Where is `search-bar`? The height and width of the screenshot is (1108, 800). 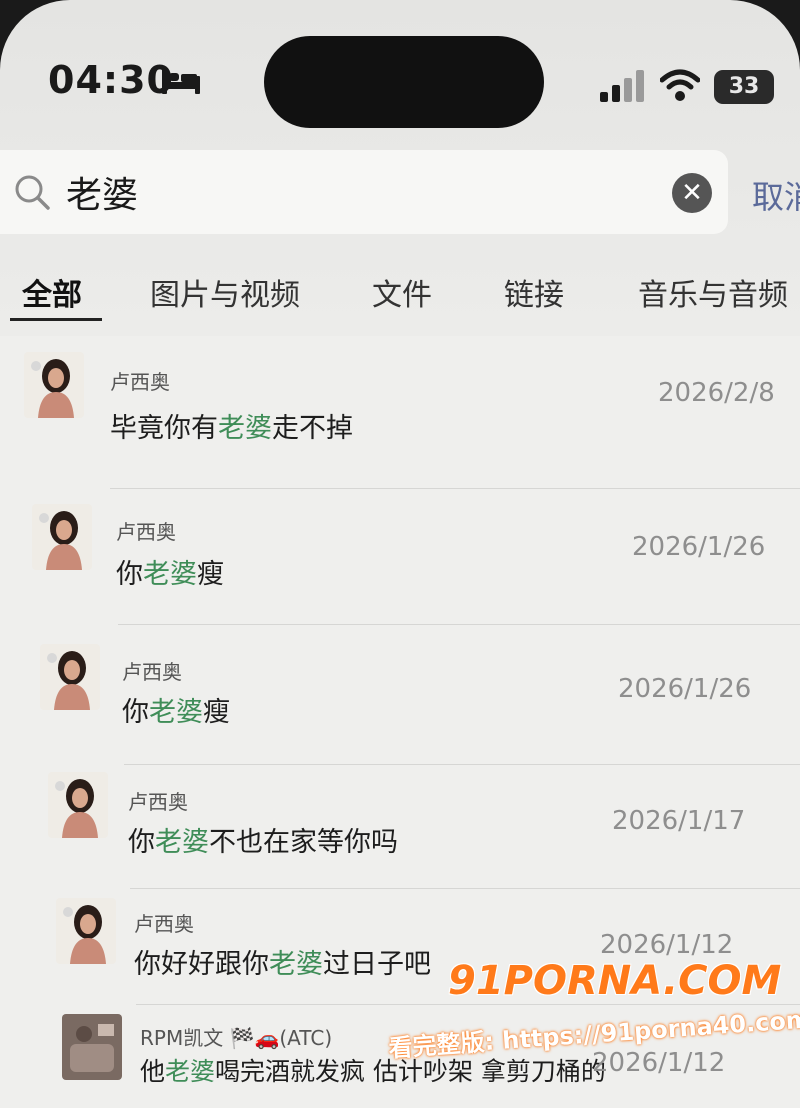 search-bar is located at coordinates (364, 192).